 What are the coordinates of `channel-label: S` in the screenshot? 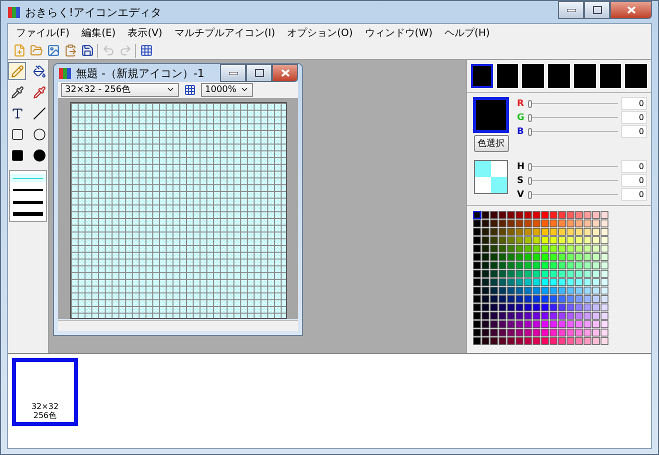 It's located at (520, 181).